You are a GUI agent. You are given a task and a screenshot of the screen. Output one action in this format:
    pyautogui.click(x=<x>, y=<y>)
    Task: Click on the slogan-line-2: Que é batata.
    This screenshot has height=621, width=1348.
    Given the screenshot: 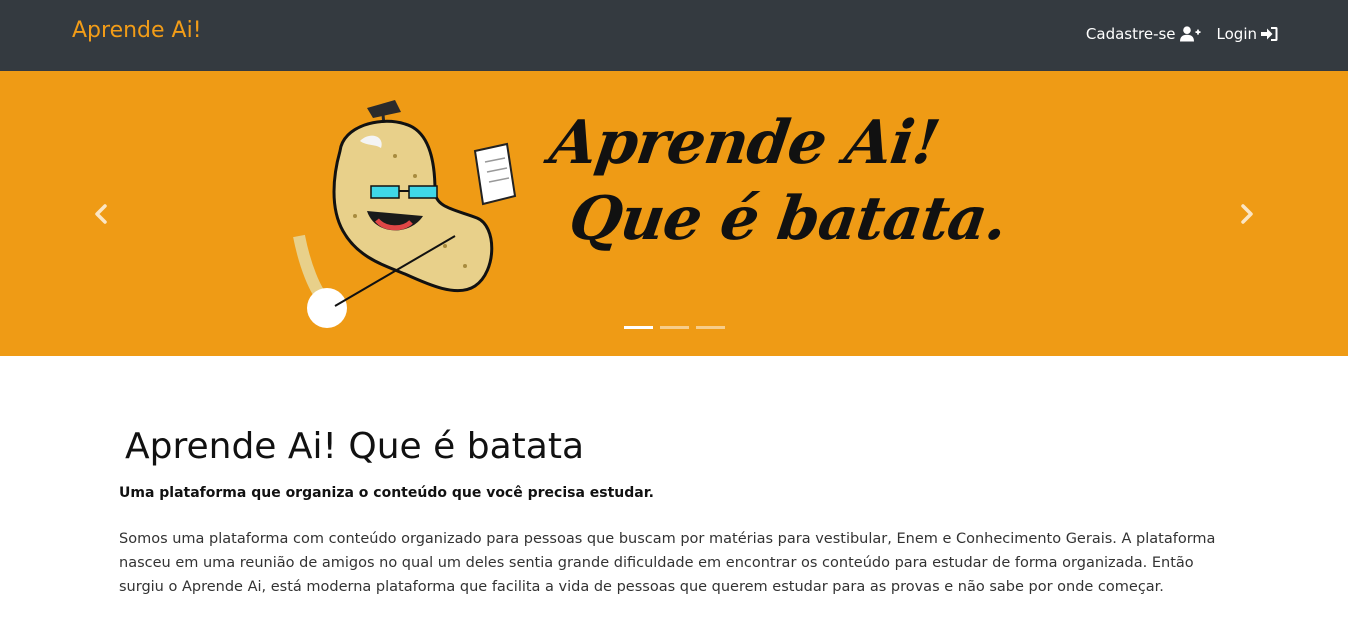 What is the action you would take?
    pyautogui.click(x=788, y=219)
    